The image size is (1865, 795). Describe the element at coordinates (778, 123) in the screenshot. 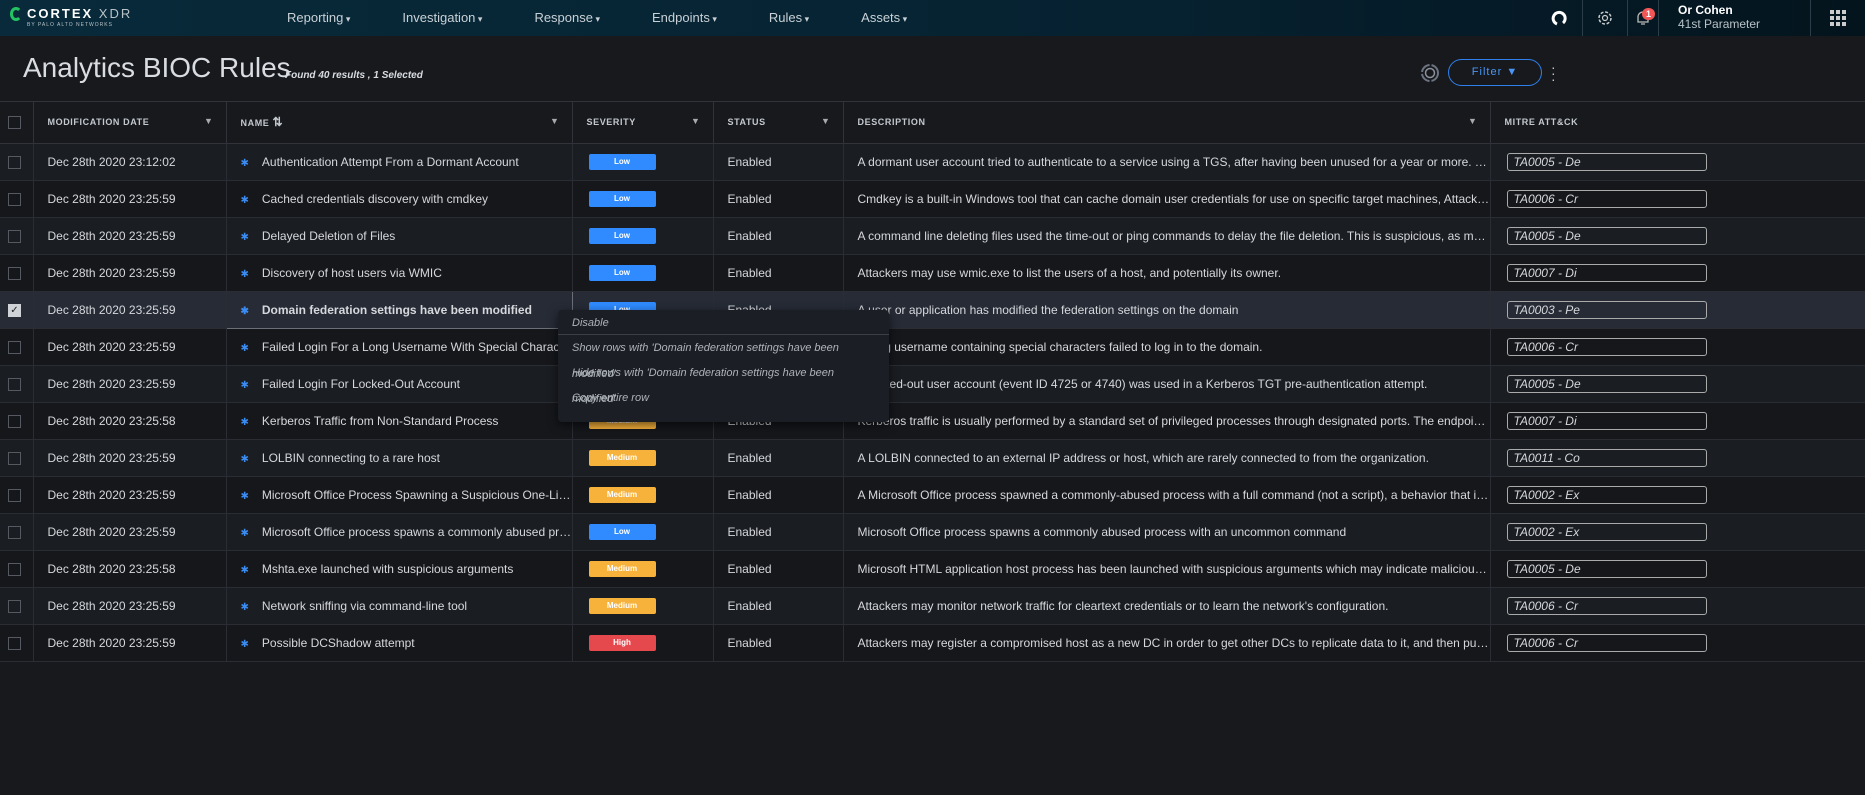

I see `column-status: STATUS ▼` at that location.